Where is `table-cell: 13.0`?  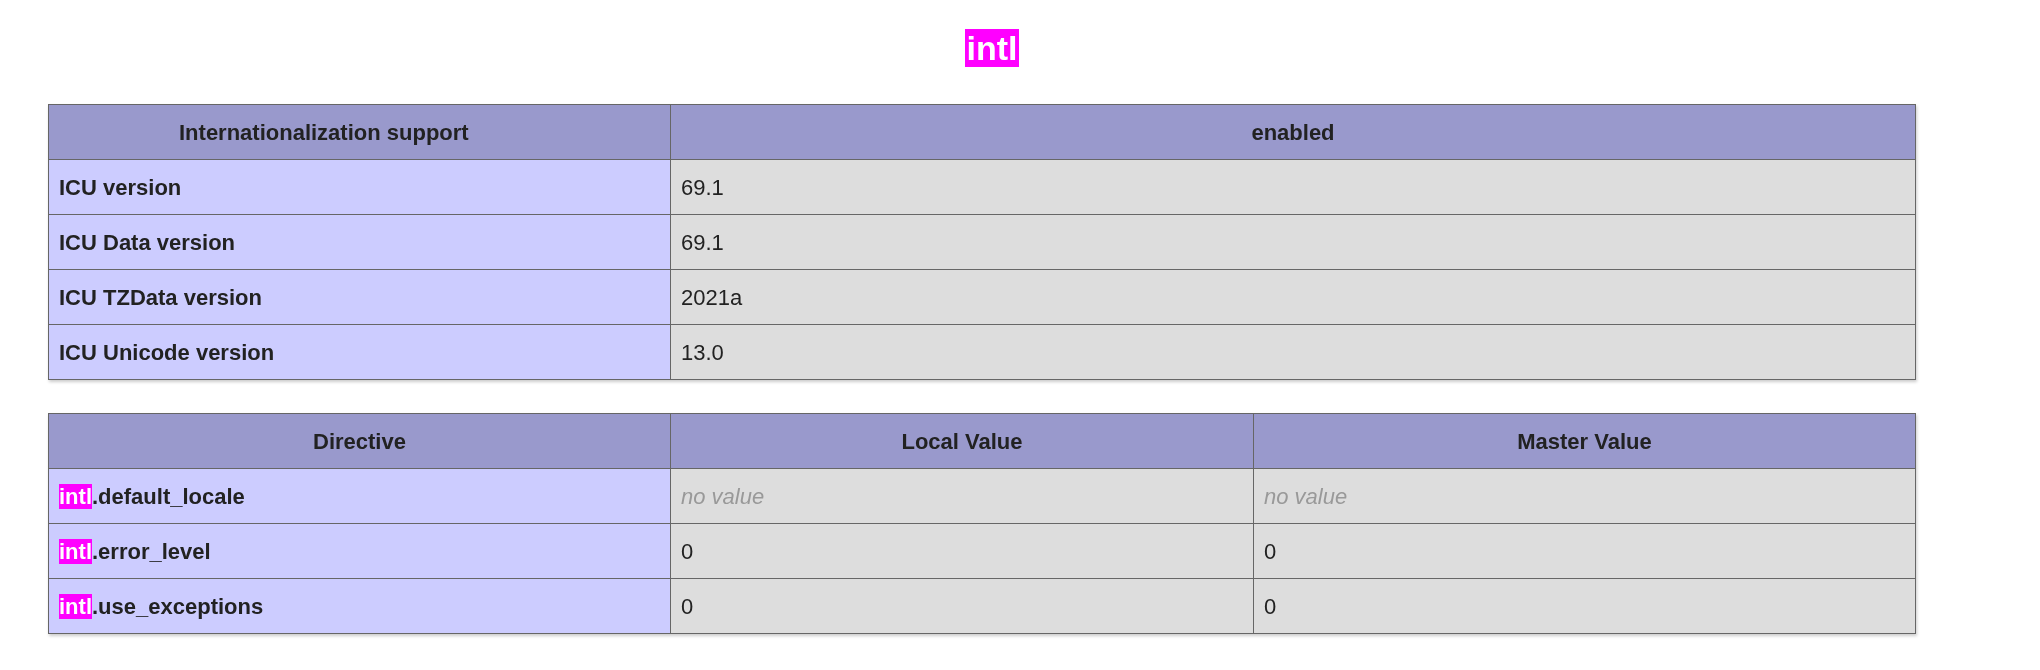 table-cell: 13.0 is located at coordinates (1293, 352).